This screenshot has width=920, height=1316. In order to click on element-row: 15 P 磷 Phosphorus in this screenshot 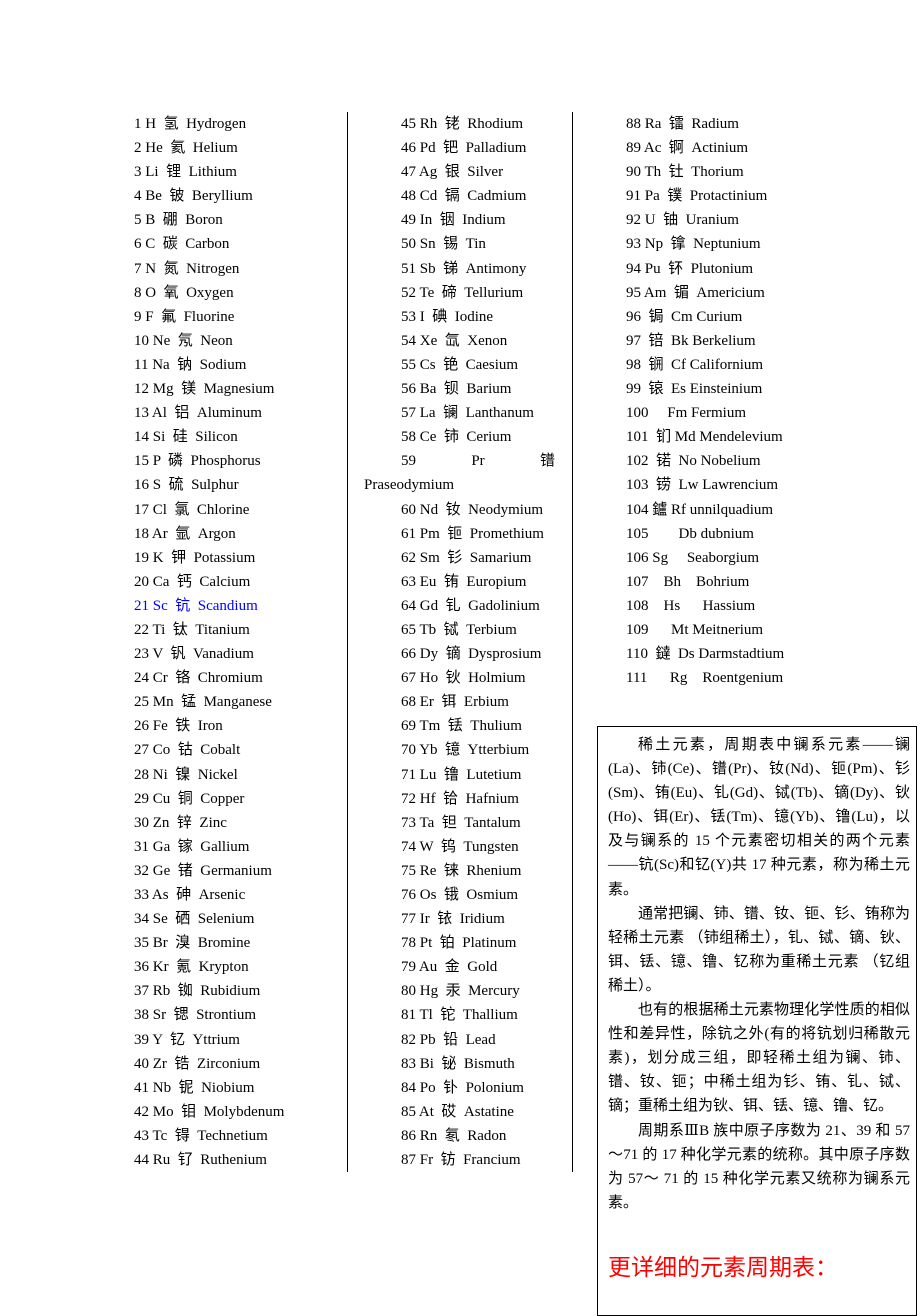, I will do `click(197, 461)`.